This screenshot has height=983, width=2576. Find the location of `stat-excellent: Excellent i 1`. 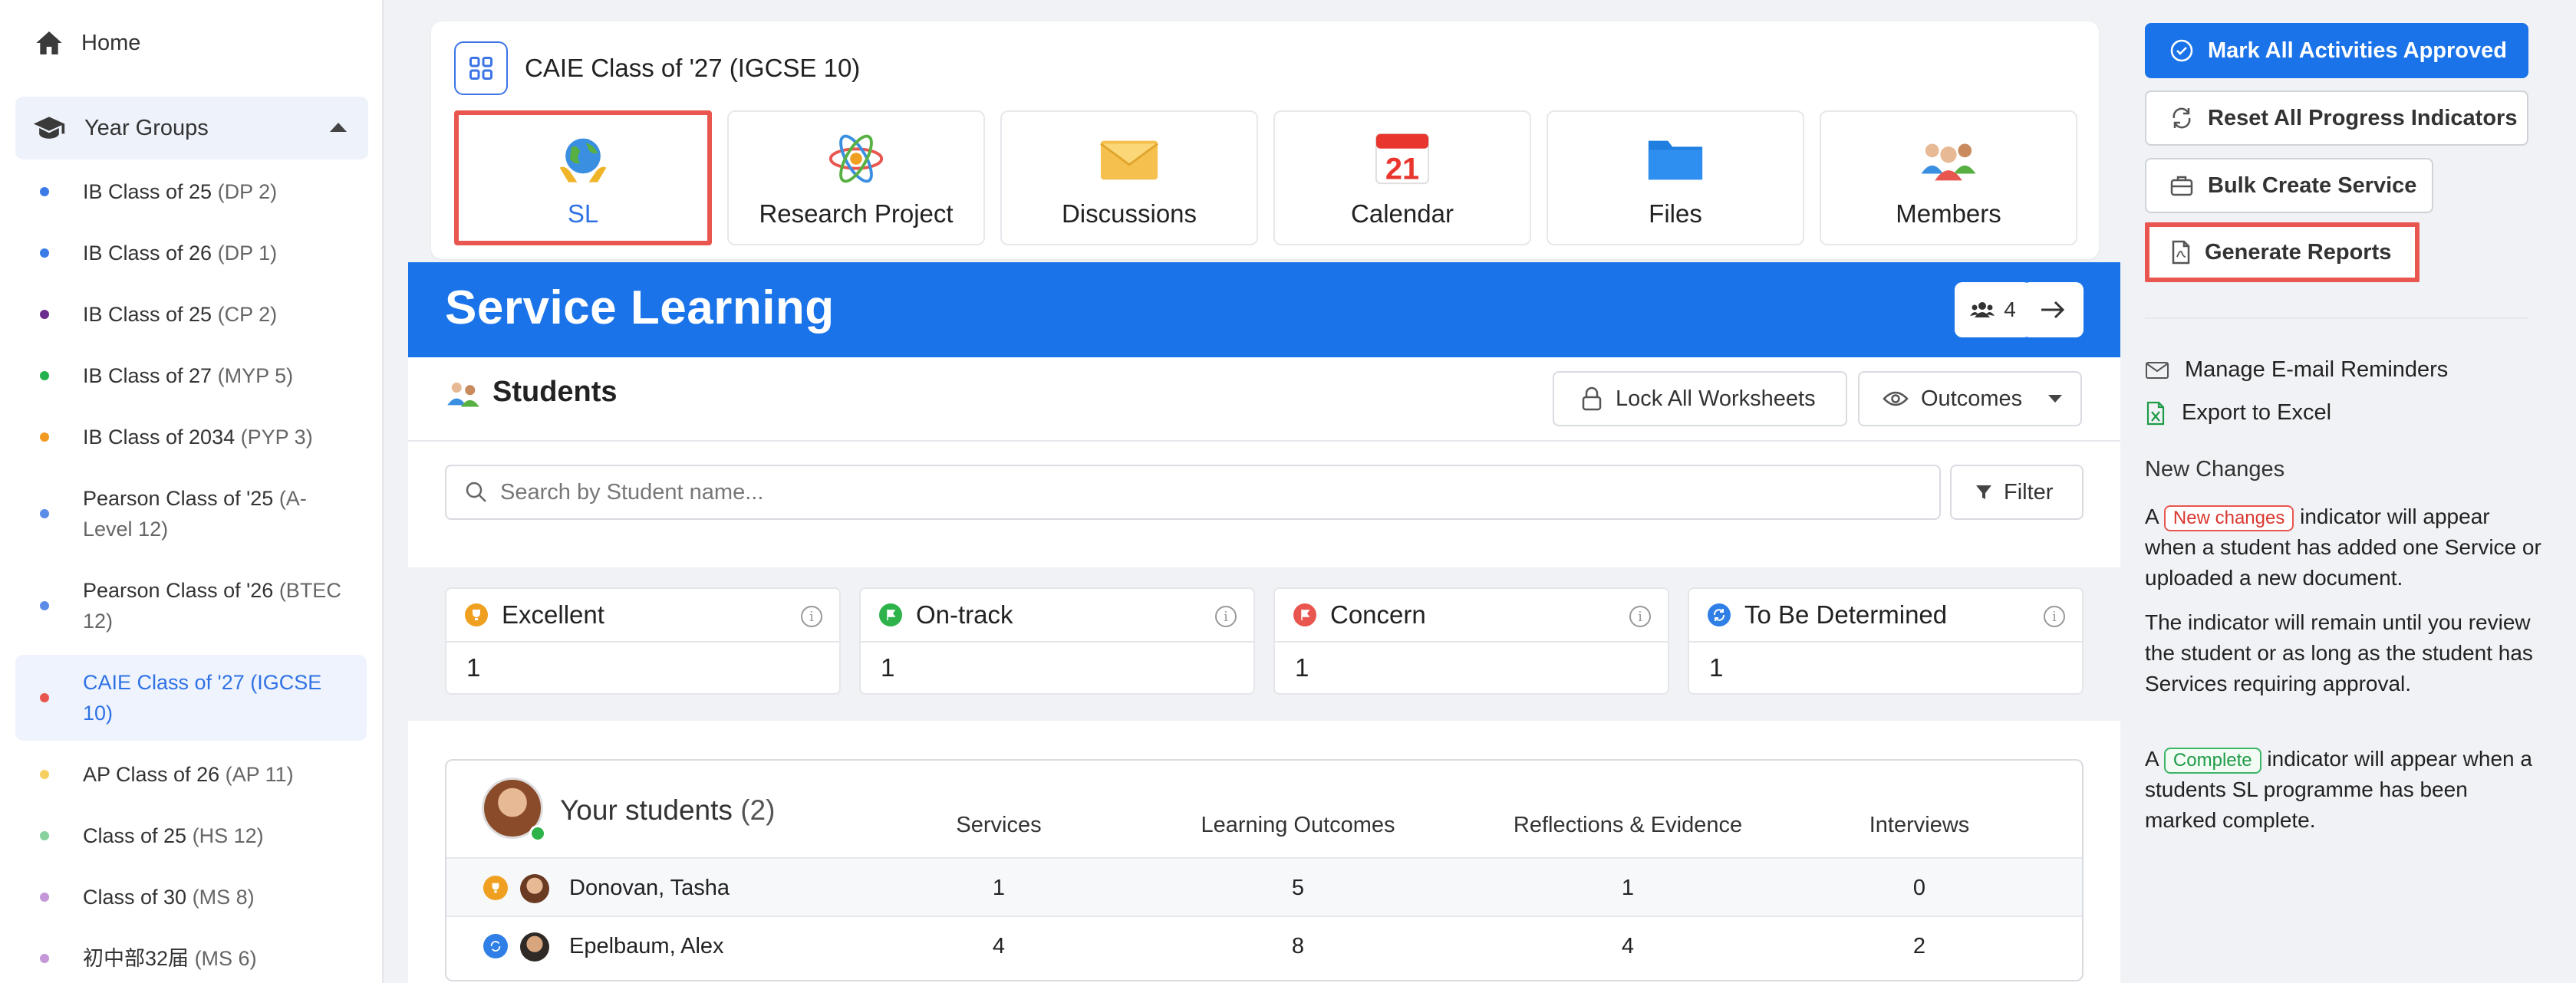

stat-excellent: Excellent i 1 is located at coordinates (643, 641).